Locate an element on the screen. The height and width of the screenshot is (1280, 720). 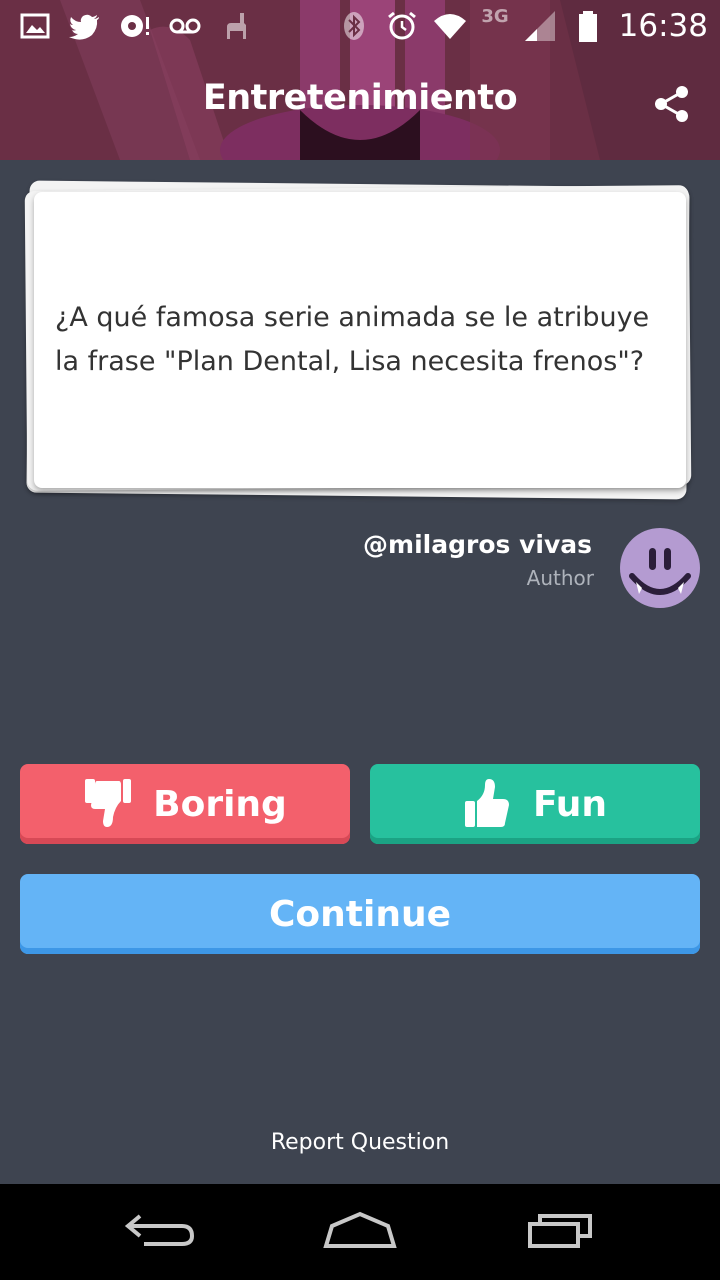
share-icon is located at coordinates (672, 104).